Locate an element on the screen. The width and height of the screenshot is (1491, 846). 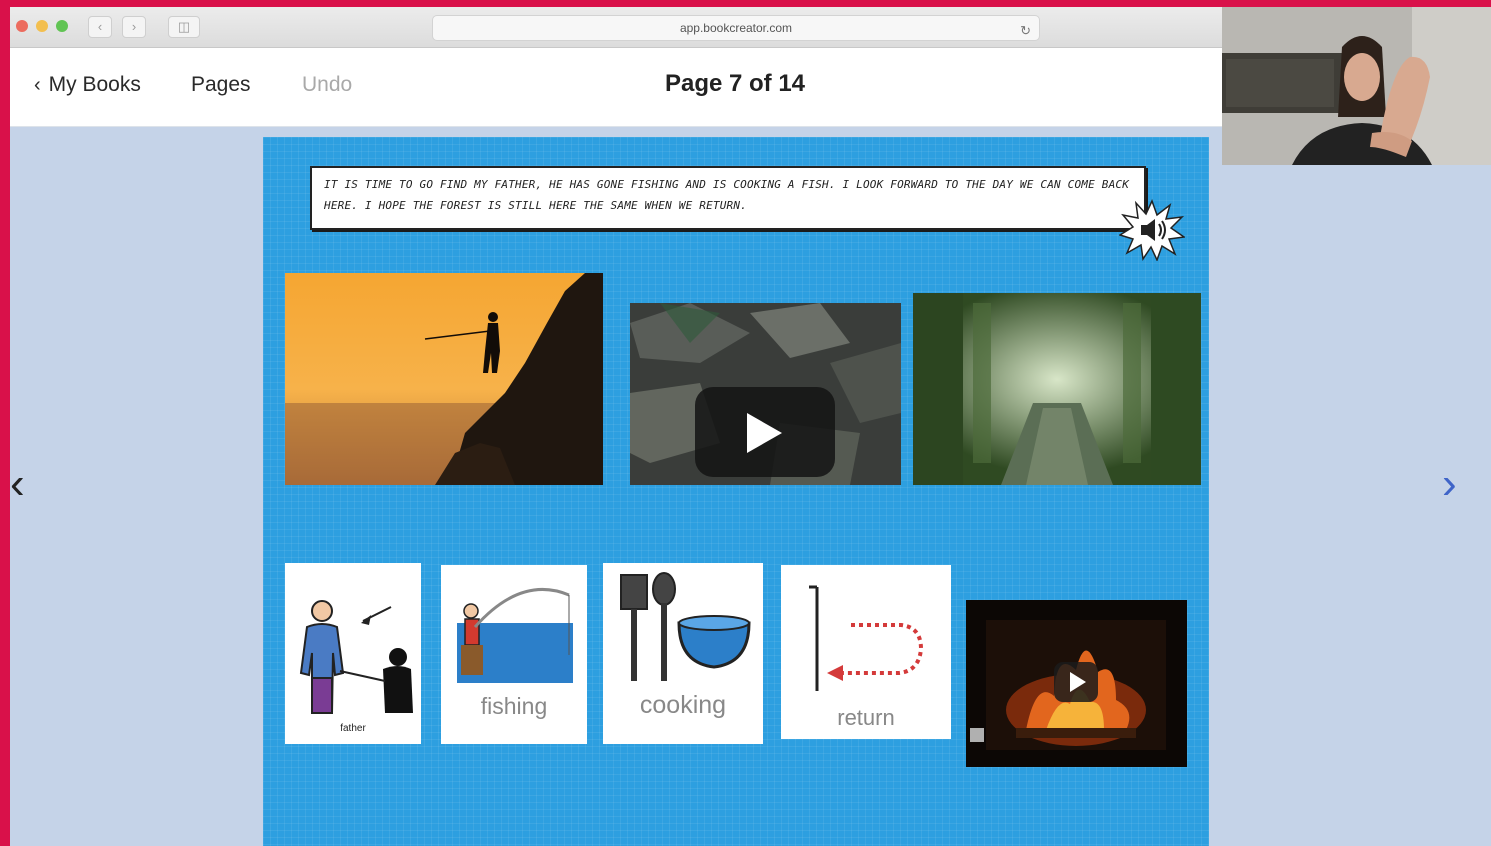
browser-back-button: ‹ is located at coordinates (100, 27).